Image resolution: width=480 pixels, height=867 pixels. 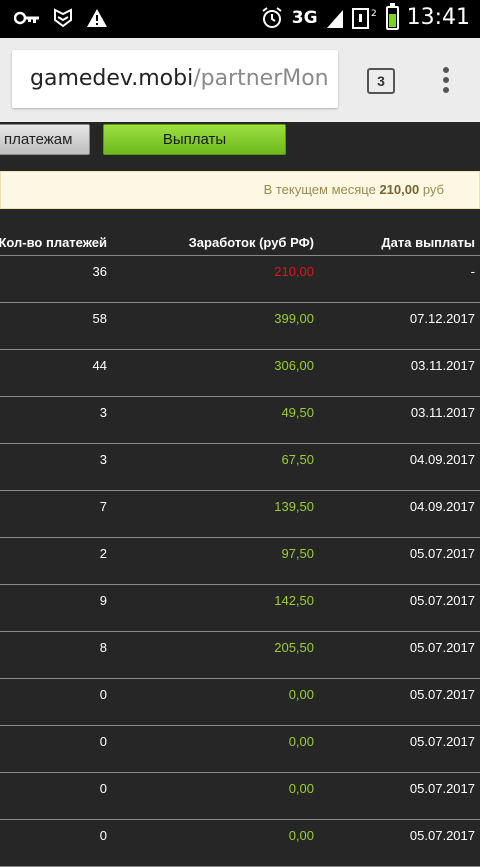 I want to click on header-payout-date: Дата выплаты, so click(x=428, y=242).